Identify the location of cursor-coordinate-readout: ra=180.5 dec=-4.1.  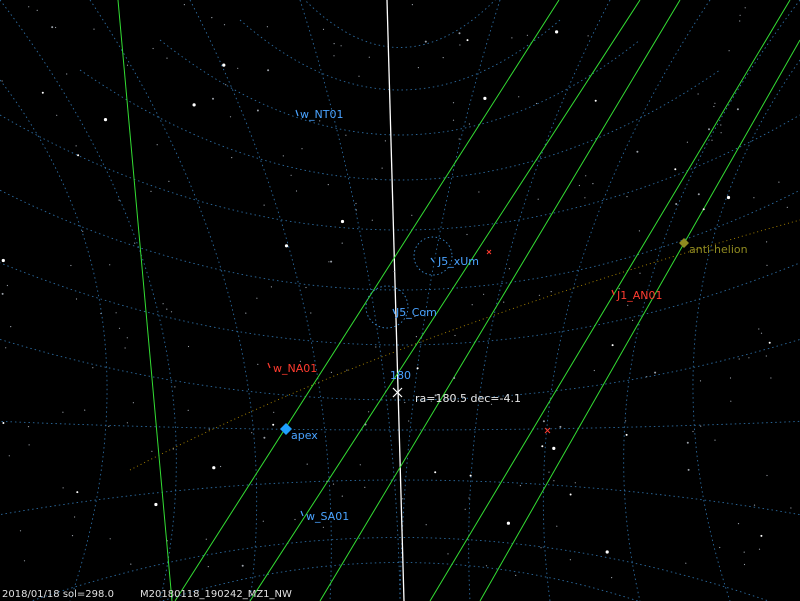
(468, 398).